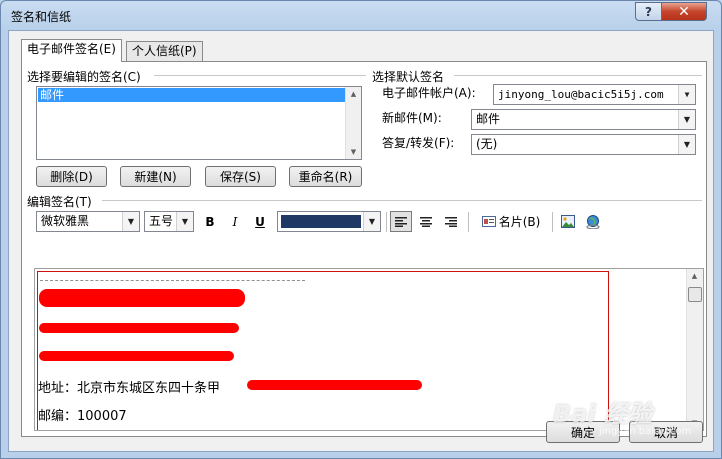  I want to click on italic-button: I, so click(235, 221).